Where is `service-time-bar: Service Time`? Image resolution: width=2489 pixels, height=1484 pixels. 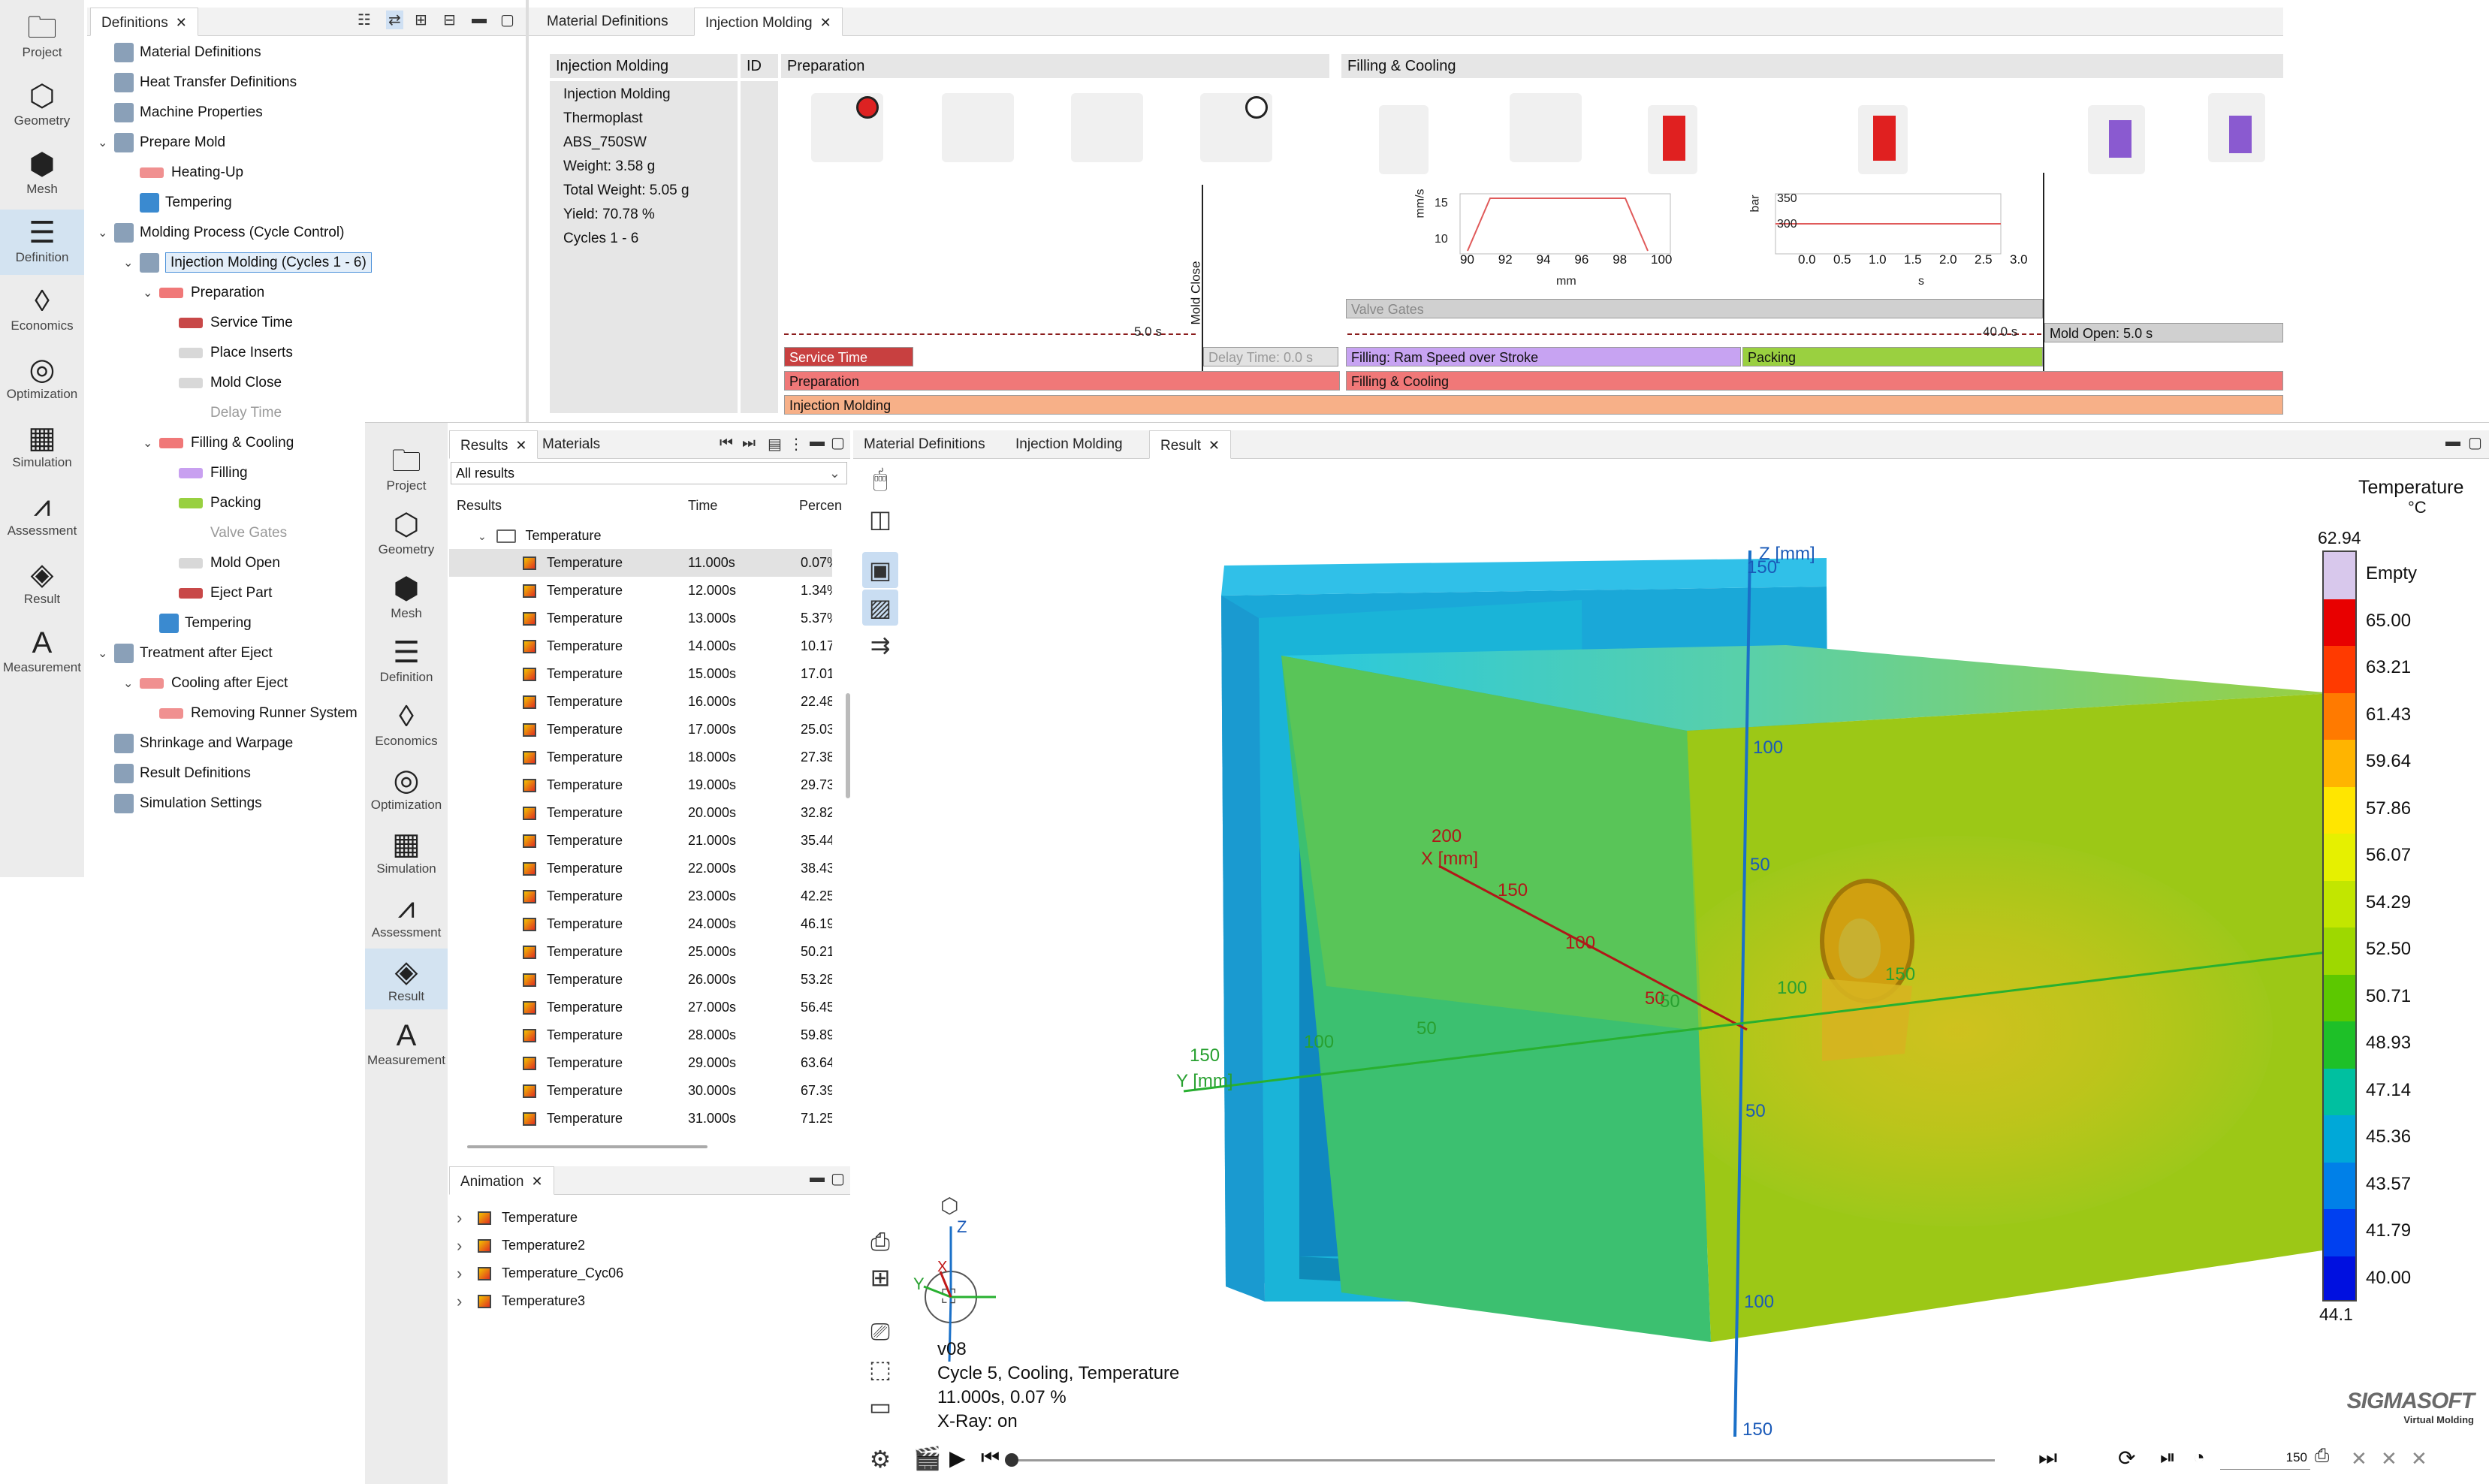 service-time-bar: Service Time is located at coordinates (848, 356).